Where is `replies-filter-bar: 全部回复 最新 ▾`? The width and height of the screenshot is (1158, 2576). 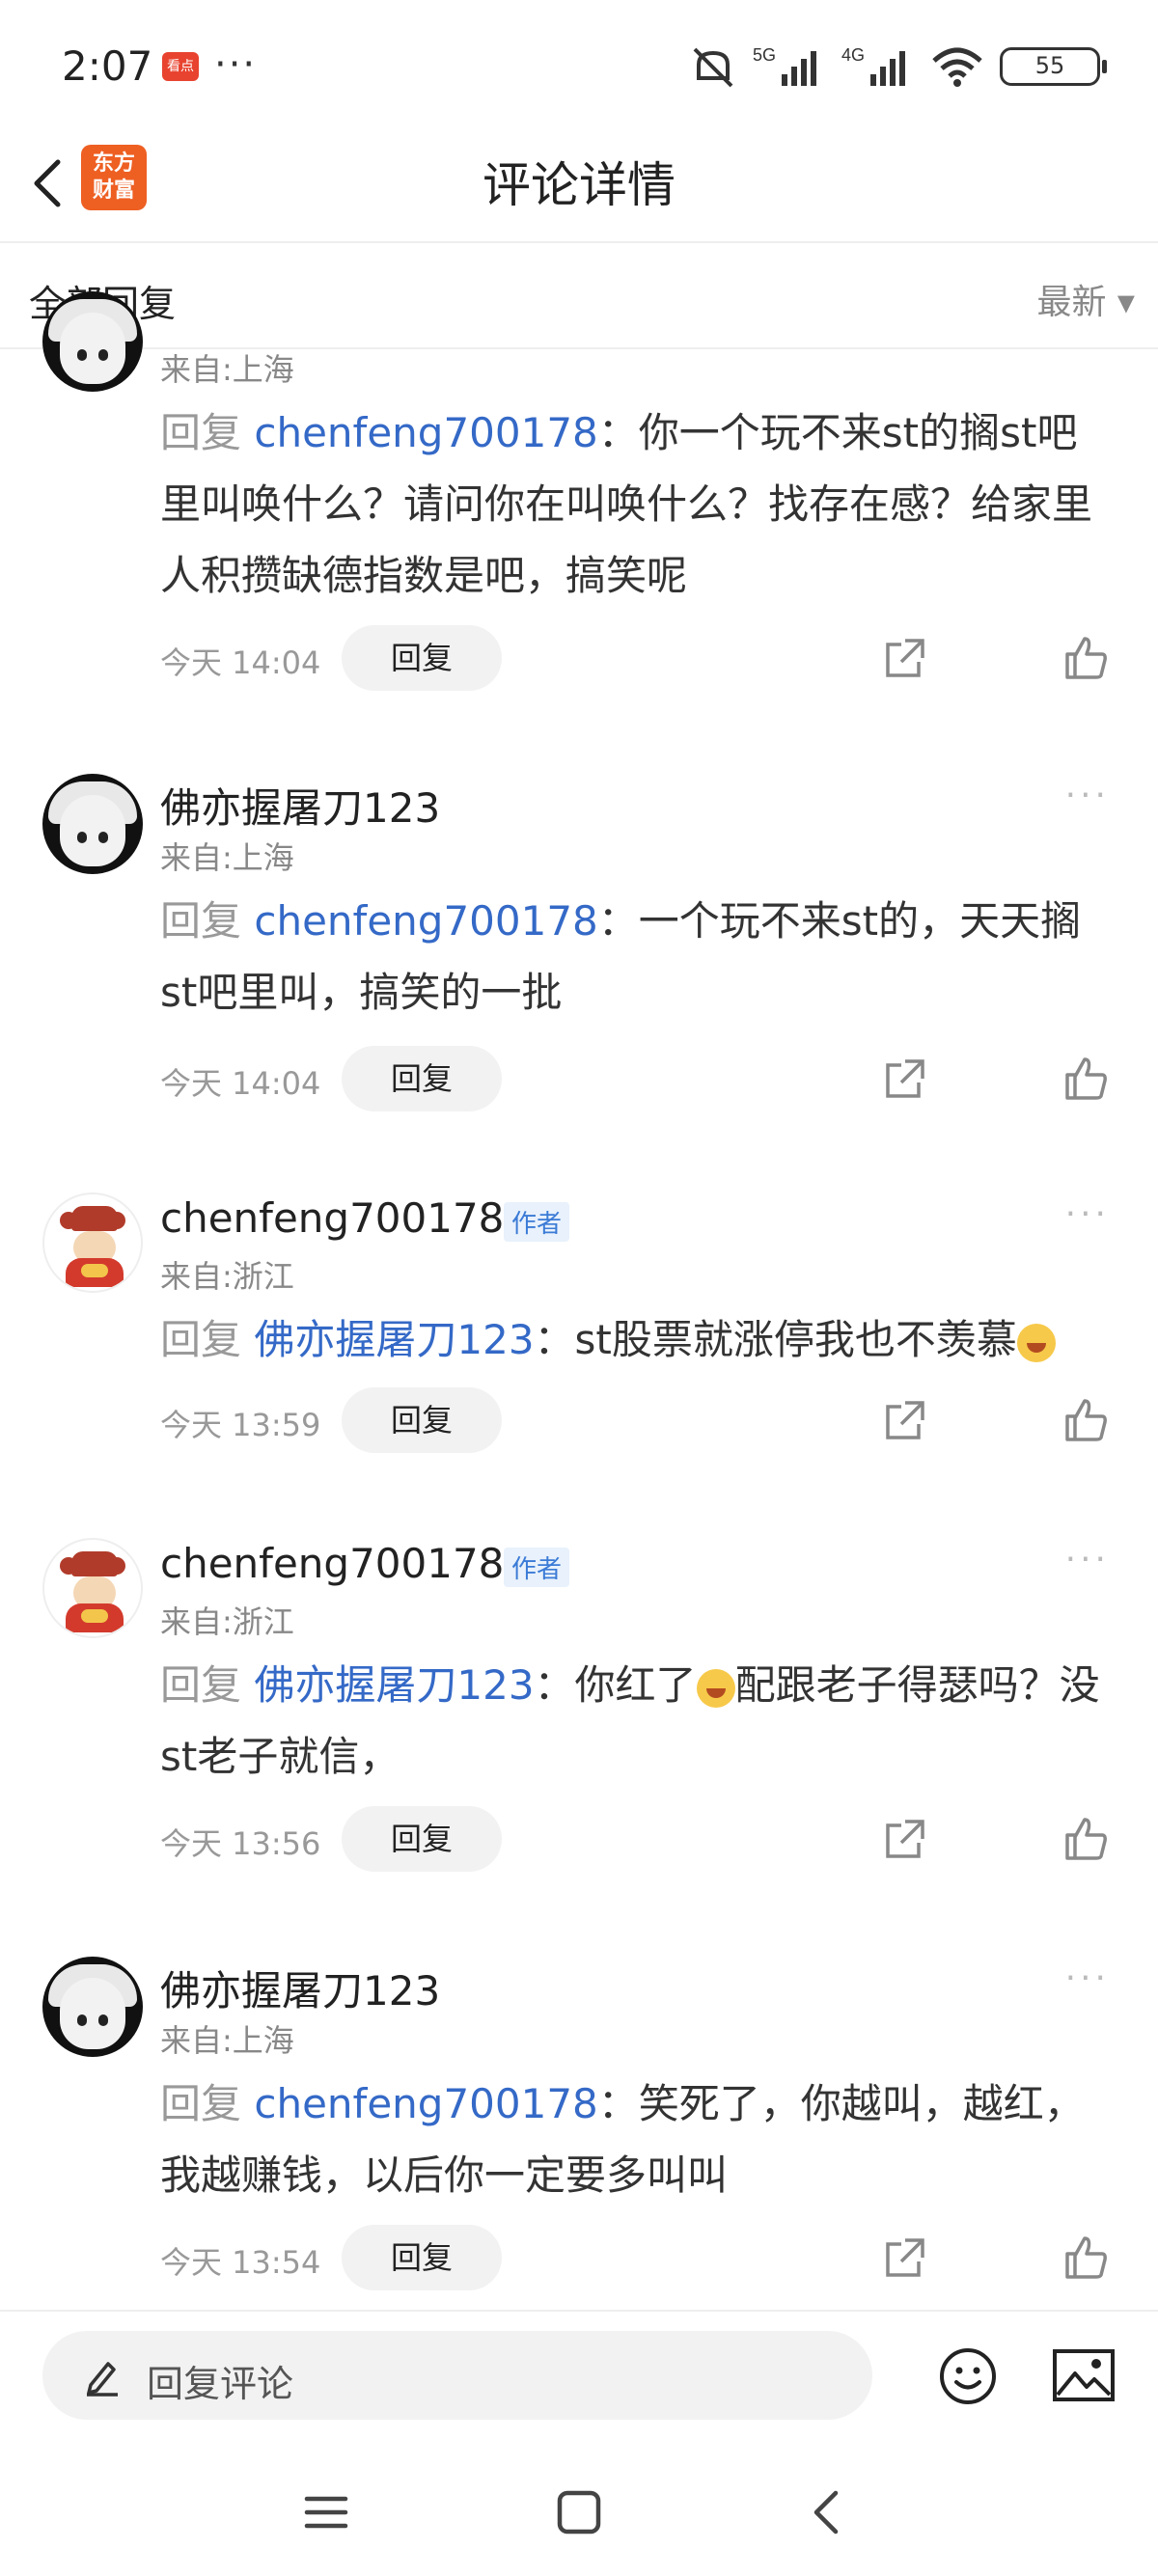
replies-filter-bar: 全部回复 最新 ▾ is located at coordinates (579, 296).